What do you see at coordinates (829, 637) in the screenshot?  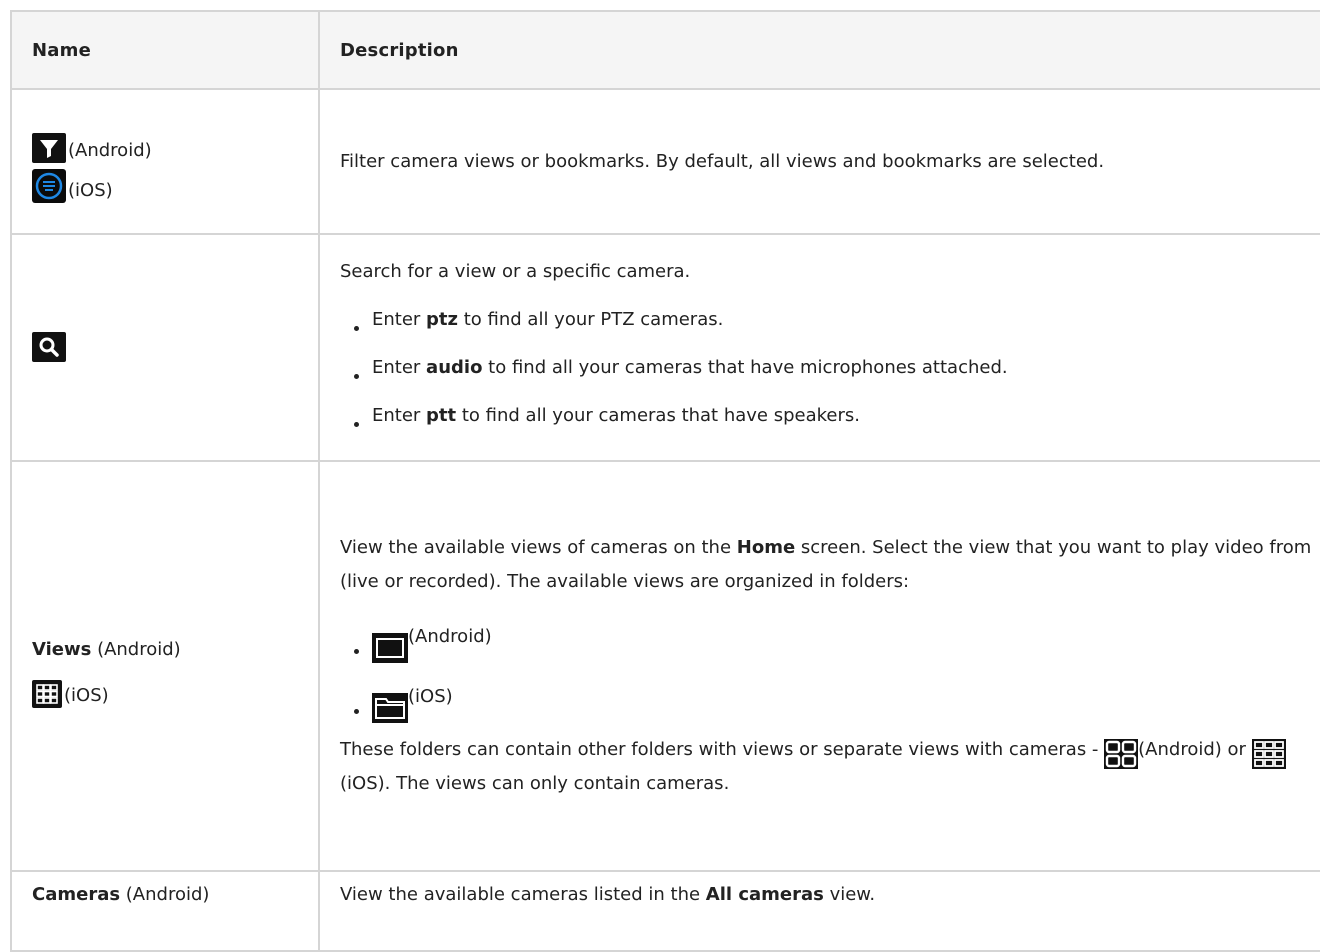 I see `list-item: (Android)` at bounding box center [829, 637].